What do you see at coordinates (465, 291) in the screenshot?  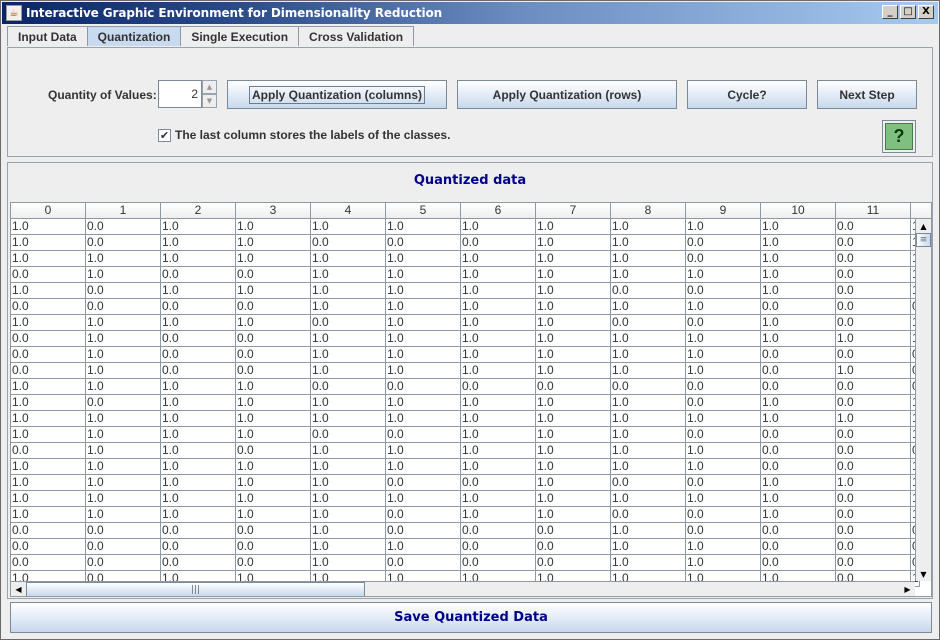 I see `table-row: 1.00.01.01.01.01.01.01.00.00.01.00.01` at bounding box center [465, 291].